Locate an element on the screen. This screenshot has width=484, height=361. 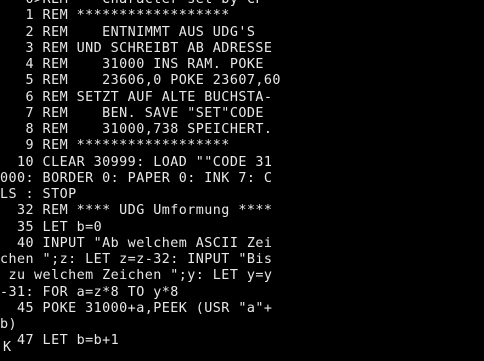
program-line: 6 REM SETZT AUF ALTE BUCHSTA- is located at coordinates (136, 97).